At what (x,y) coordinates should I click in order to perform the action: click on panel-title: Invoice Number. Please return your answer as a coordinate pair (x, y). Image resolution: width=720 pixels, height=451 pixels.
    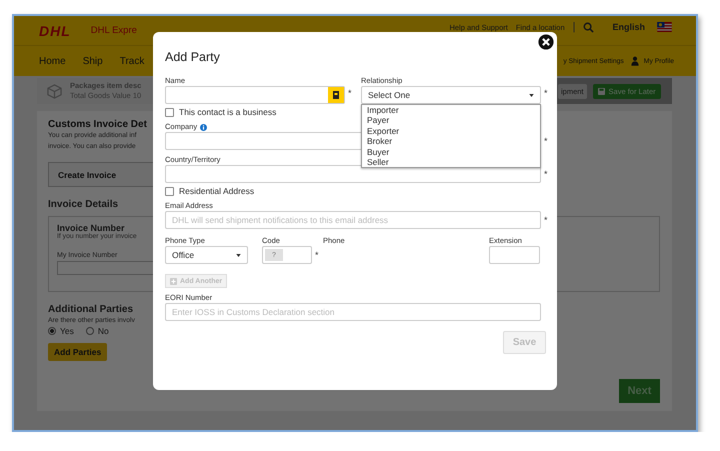
    Looking at the image, I should click on (91, 228).